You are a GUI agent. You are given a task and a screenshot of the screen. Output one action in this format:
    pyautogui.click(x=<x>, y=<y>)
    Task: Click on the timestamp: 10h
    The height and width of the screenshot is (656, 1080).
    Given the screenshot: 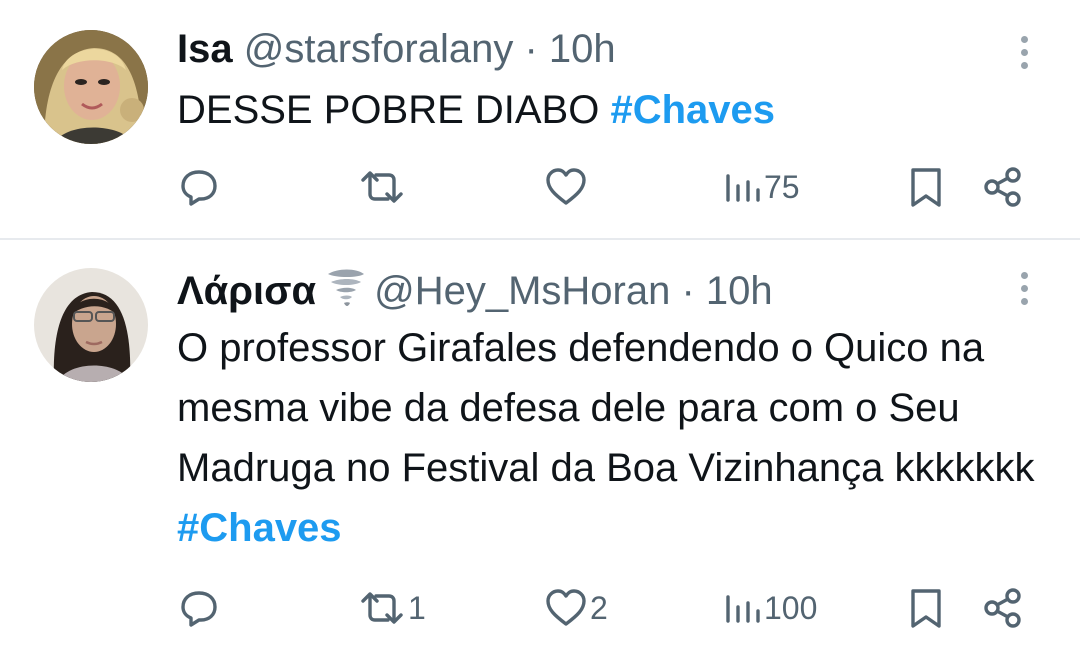 What is the action you would take?
    pyautogui.click(x=739, y=291)
    